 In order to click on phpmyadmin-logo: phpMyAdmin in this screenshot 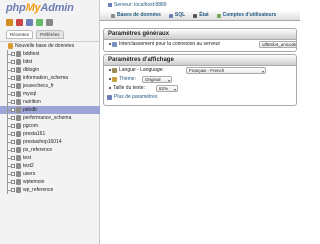, I will do `click(49, 9)`.